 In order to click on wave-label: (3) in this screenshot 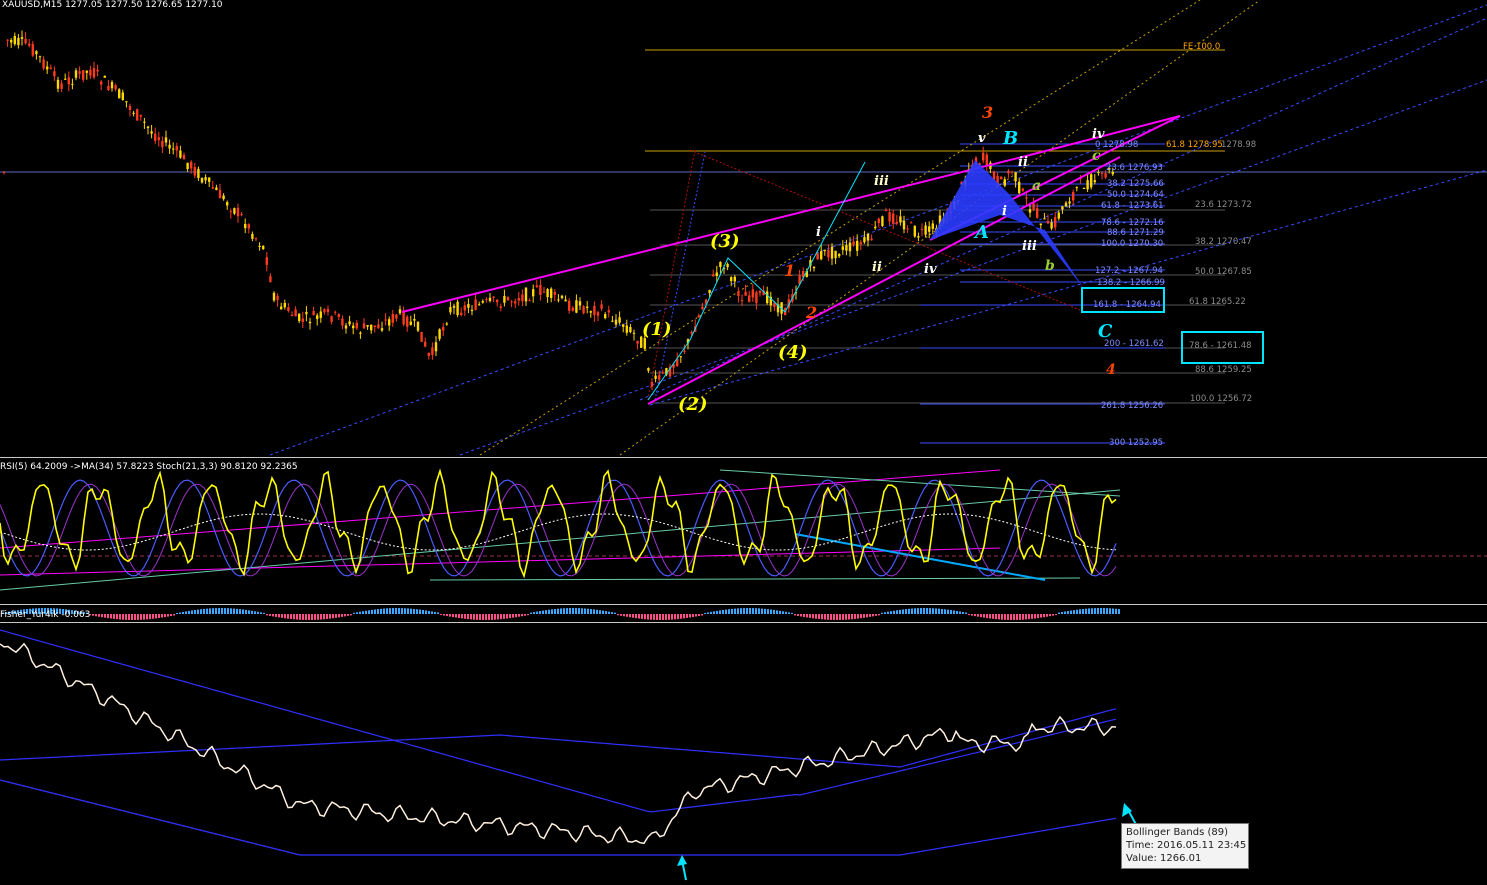, I will do `click(725, 241)`.